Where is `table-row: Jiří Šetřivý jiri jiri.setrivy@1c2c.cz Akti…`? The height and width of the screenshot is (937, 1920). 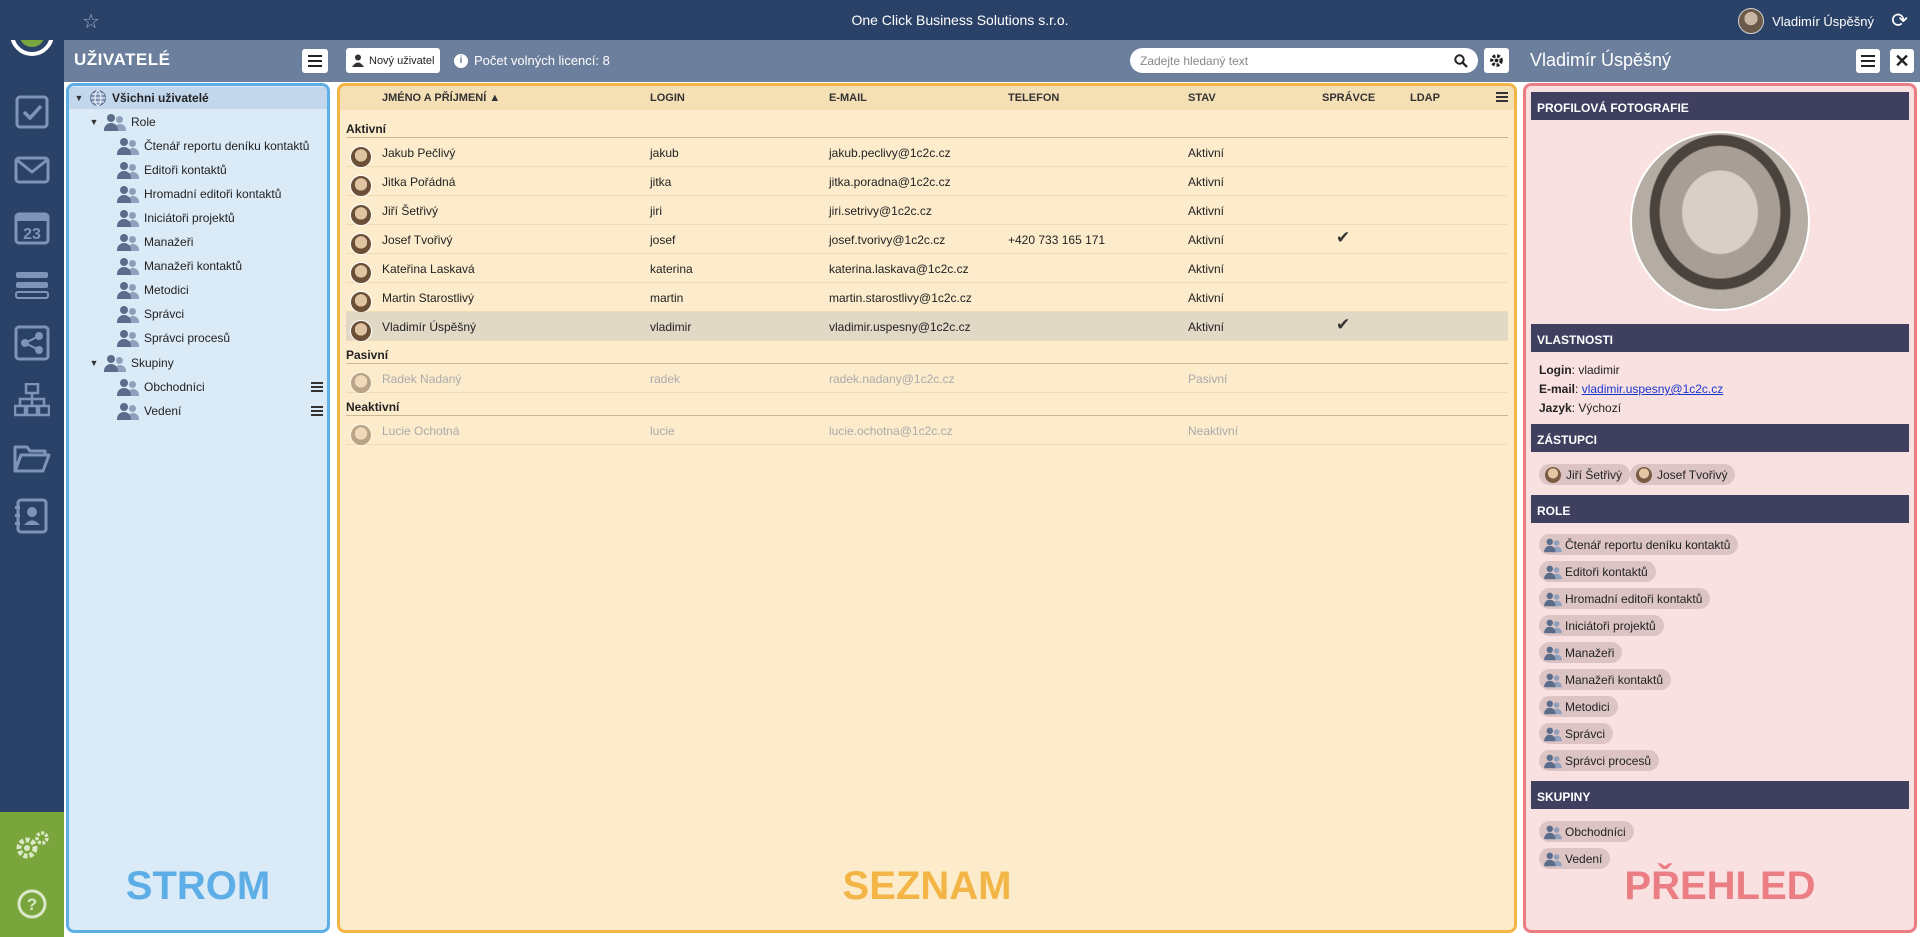 table-row: Jiří Šetřivý jiri jiri.setrivy@1c2c.cz Akti… is located at coordinates (927, 211).